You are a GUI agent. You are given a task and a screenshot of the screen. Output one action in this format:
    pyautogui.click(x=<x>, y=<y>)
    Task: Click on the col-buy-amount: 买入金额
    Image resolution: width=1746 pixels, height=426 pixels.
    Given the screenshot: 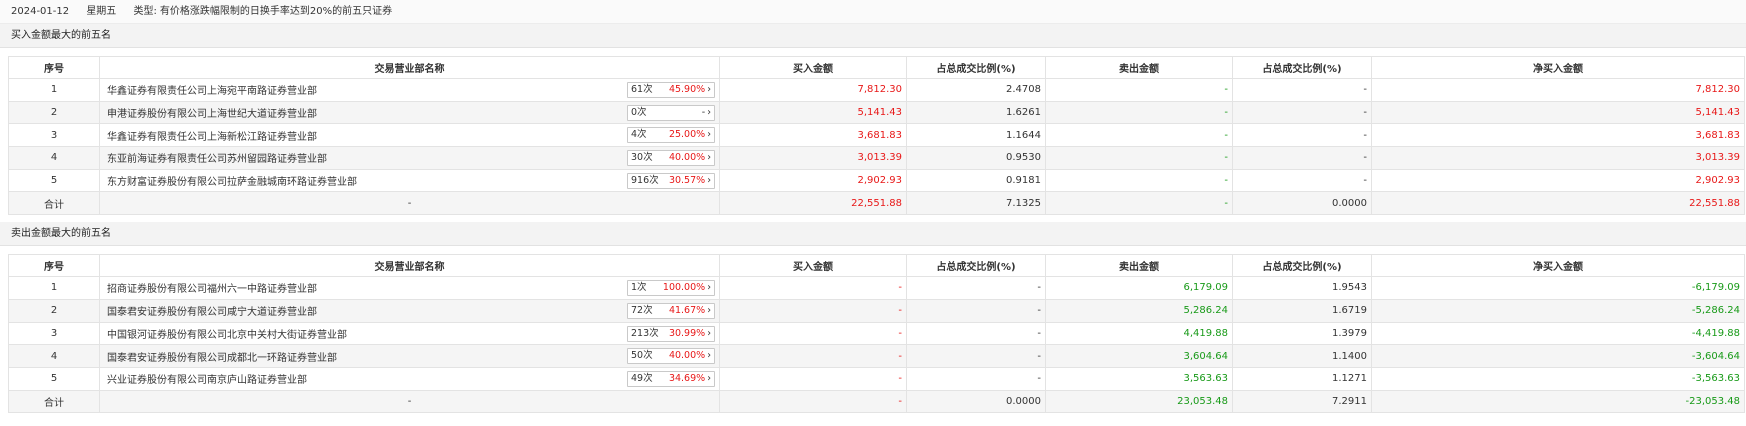 What is the action you would take?
    pyautogui.click(x=813, y=67)
    